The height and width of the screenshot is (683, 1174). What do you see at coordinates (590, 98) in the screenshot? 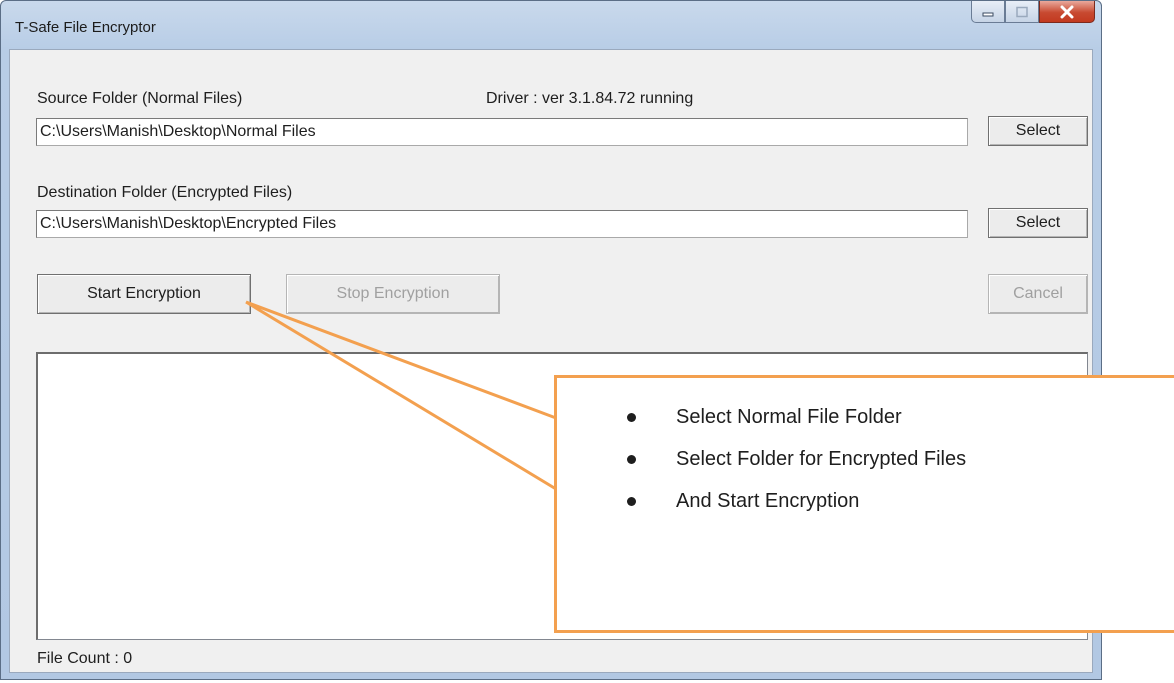
I see `driver-status: Driver : ver 3.1.84.72 running` at bounding box center [590, 98].